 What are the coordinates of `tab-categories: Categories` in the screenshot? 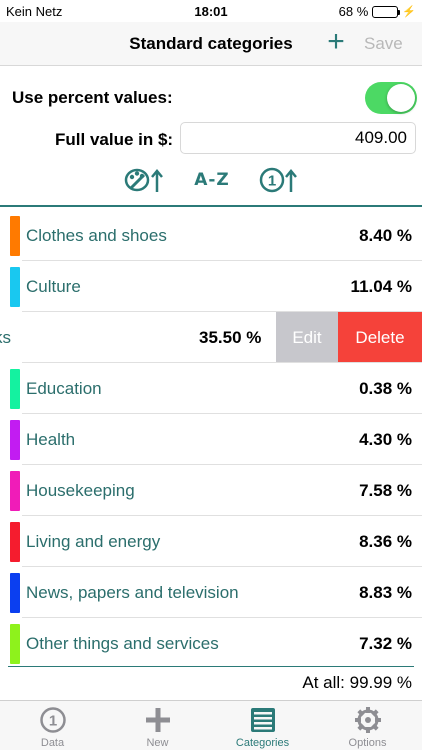 It's located at (262, 725).